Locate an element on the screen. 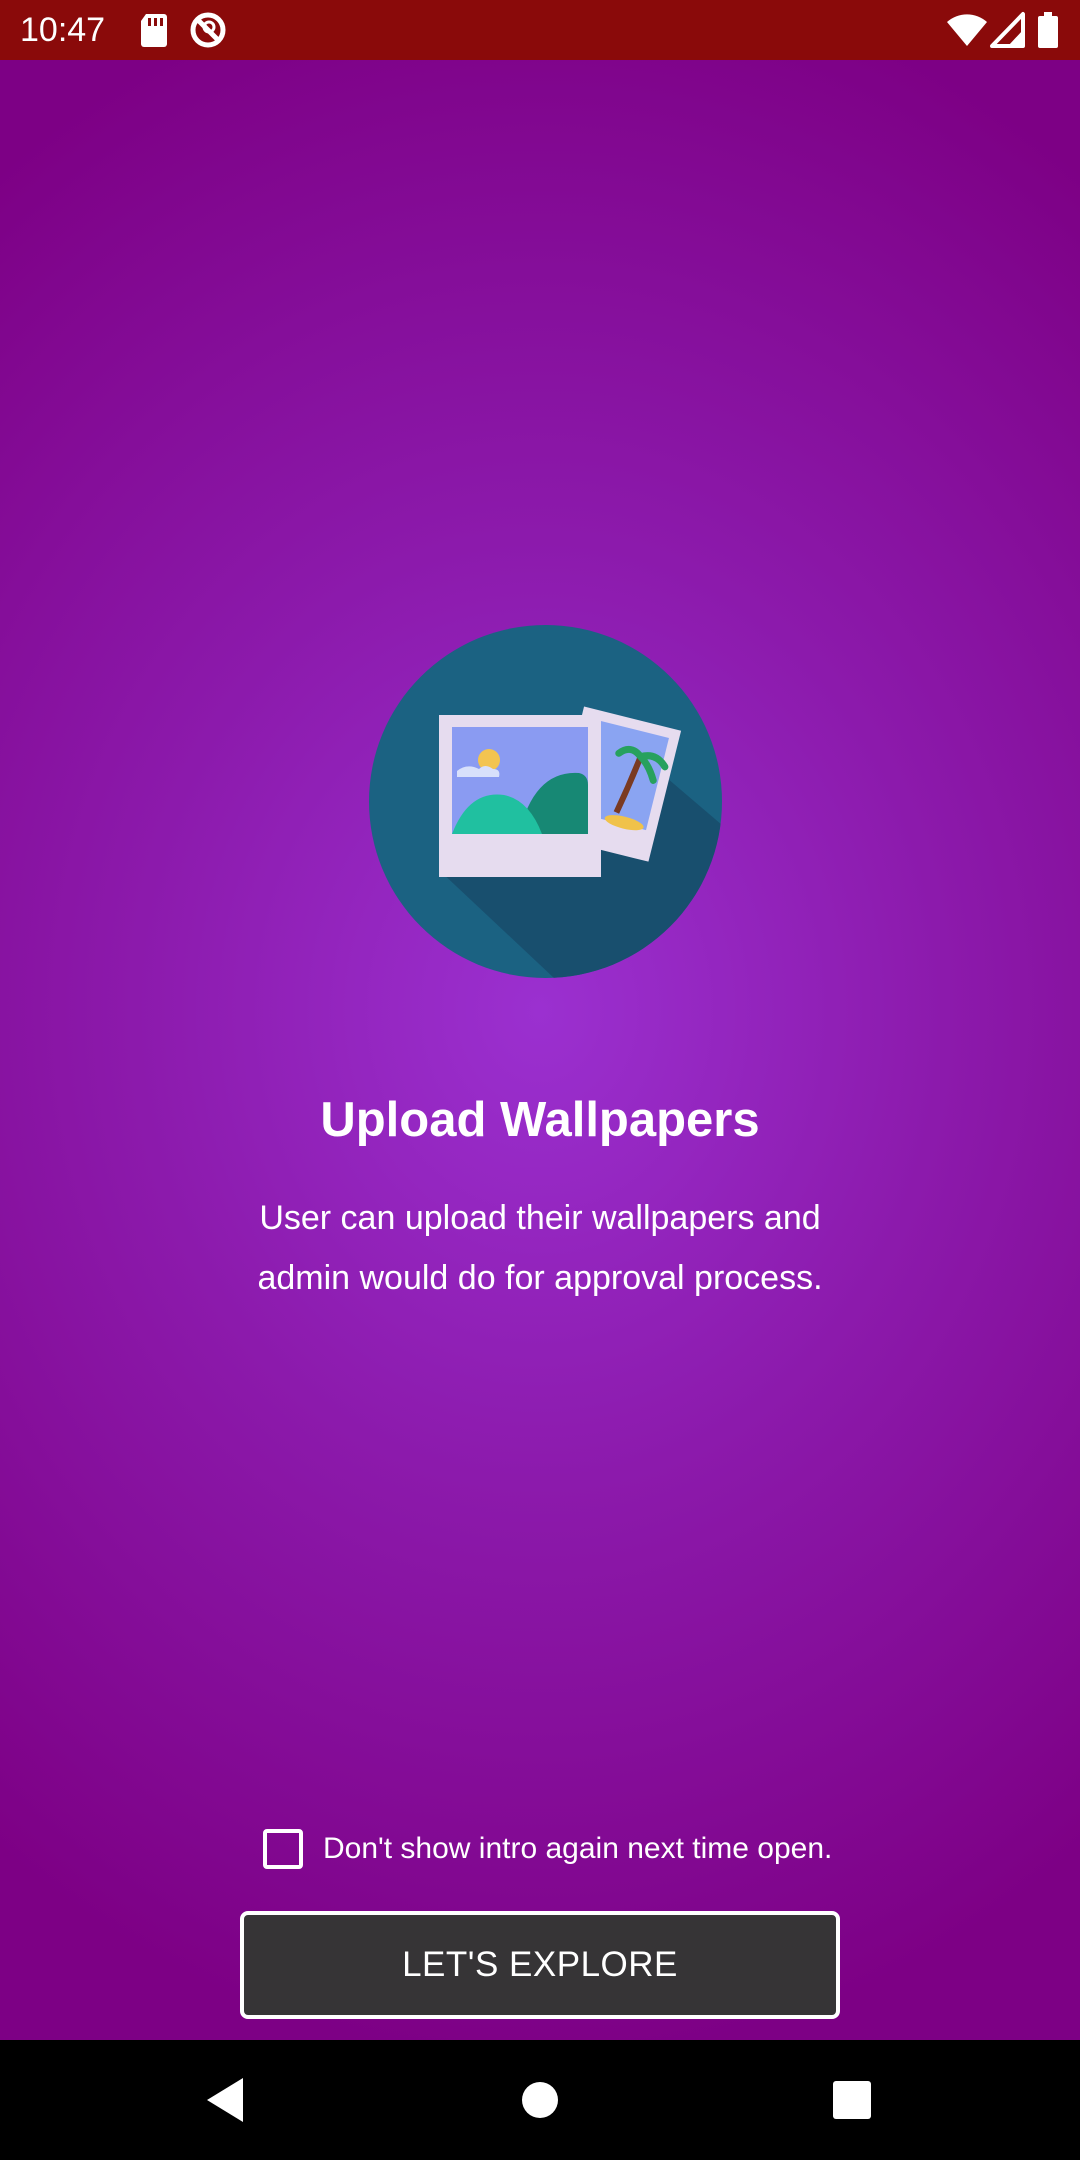 Image resolution: width=1080 pixels, height=2160 pixels. back-icon is located at coordinates (225, 2100).